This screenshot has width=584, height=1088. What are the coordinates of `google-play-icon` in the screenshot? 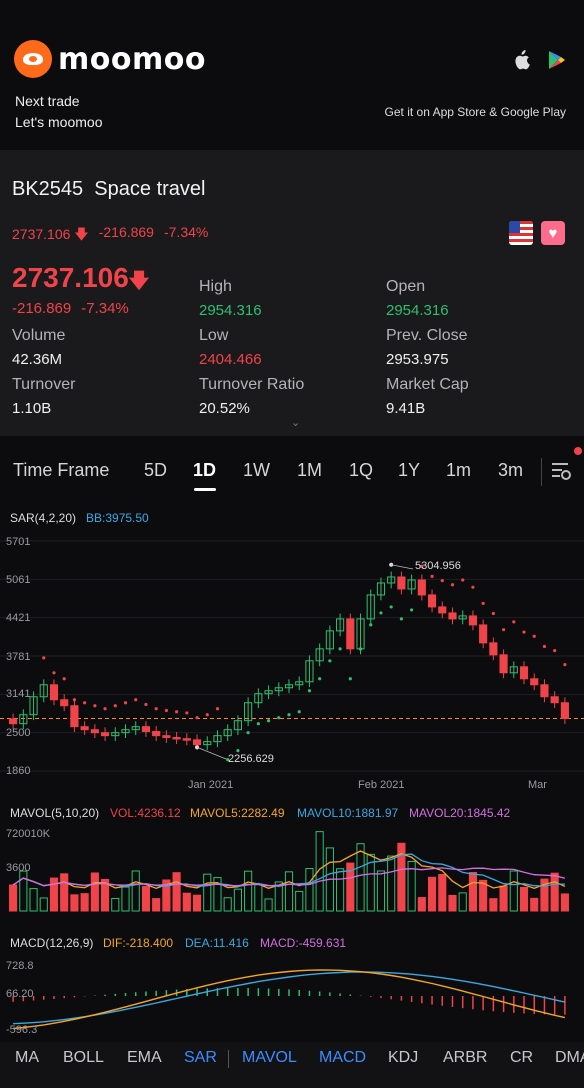 It's located at (557, 62).